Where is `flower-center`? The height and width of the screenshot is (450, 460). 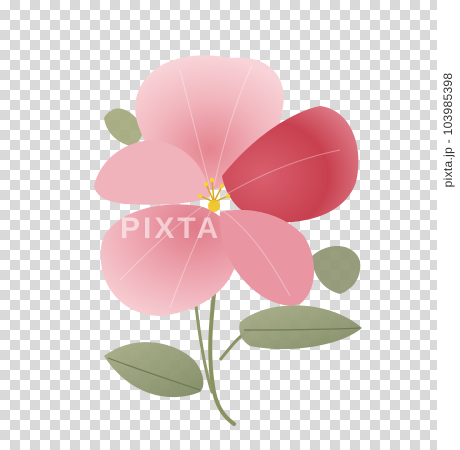
flower-center is located at coordinates (214, 206).